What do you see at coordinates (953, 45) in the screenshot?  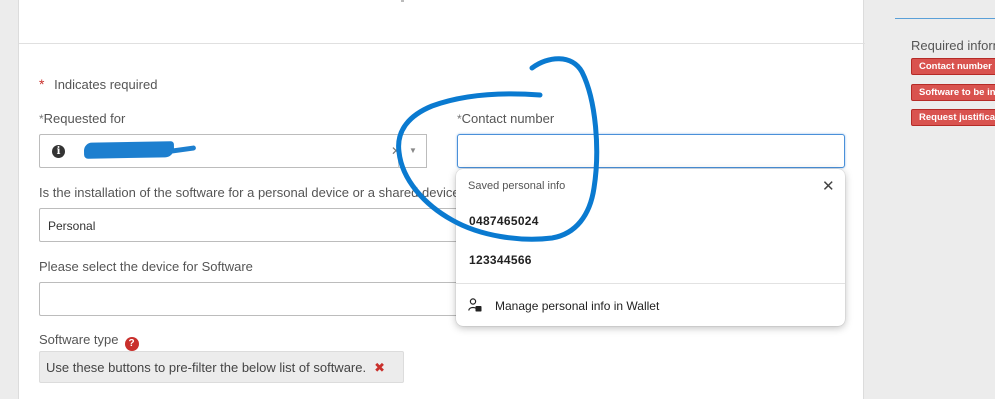 I see `required-info-title: Required information` at bounding box center [953, 45].